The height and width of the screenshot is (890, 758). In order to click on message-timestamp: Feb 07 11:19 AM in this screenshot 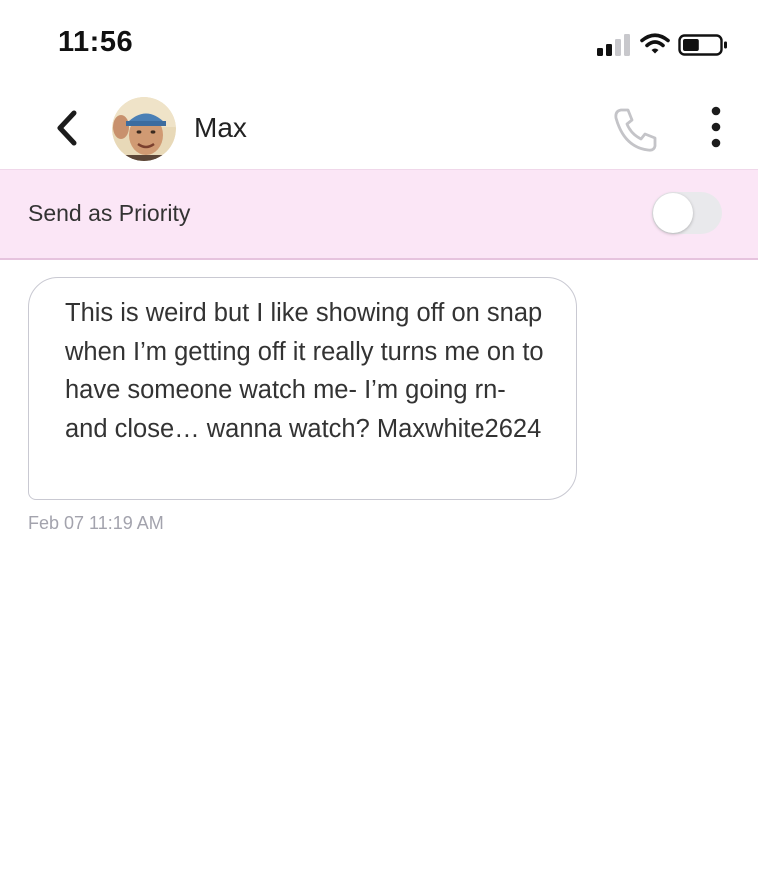, I will do `click(96, 523)`.